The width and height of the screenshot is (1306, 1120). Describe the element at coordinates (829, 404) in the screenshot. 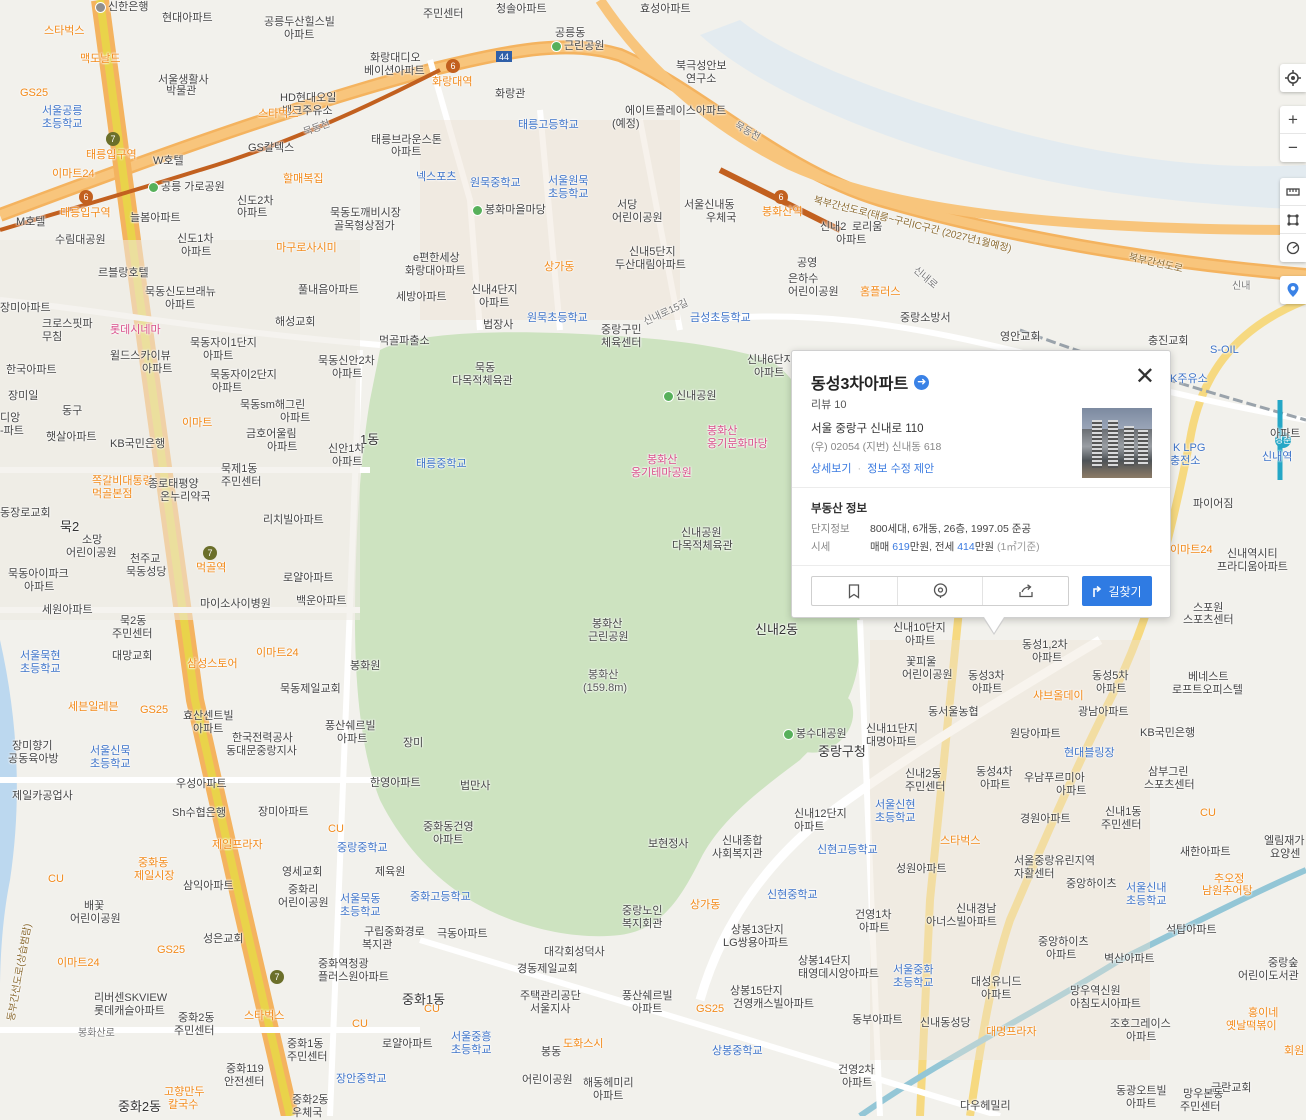

I see `review-count: 리뷰 10` at that location.